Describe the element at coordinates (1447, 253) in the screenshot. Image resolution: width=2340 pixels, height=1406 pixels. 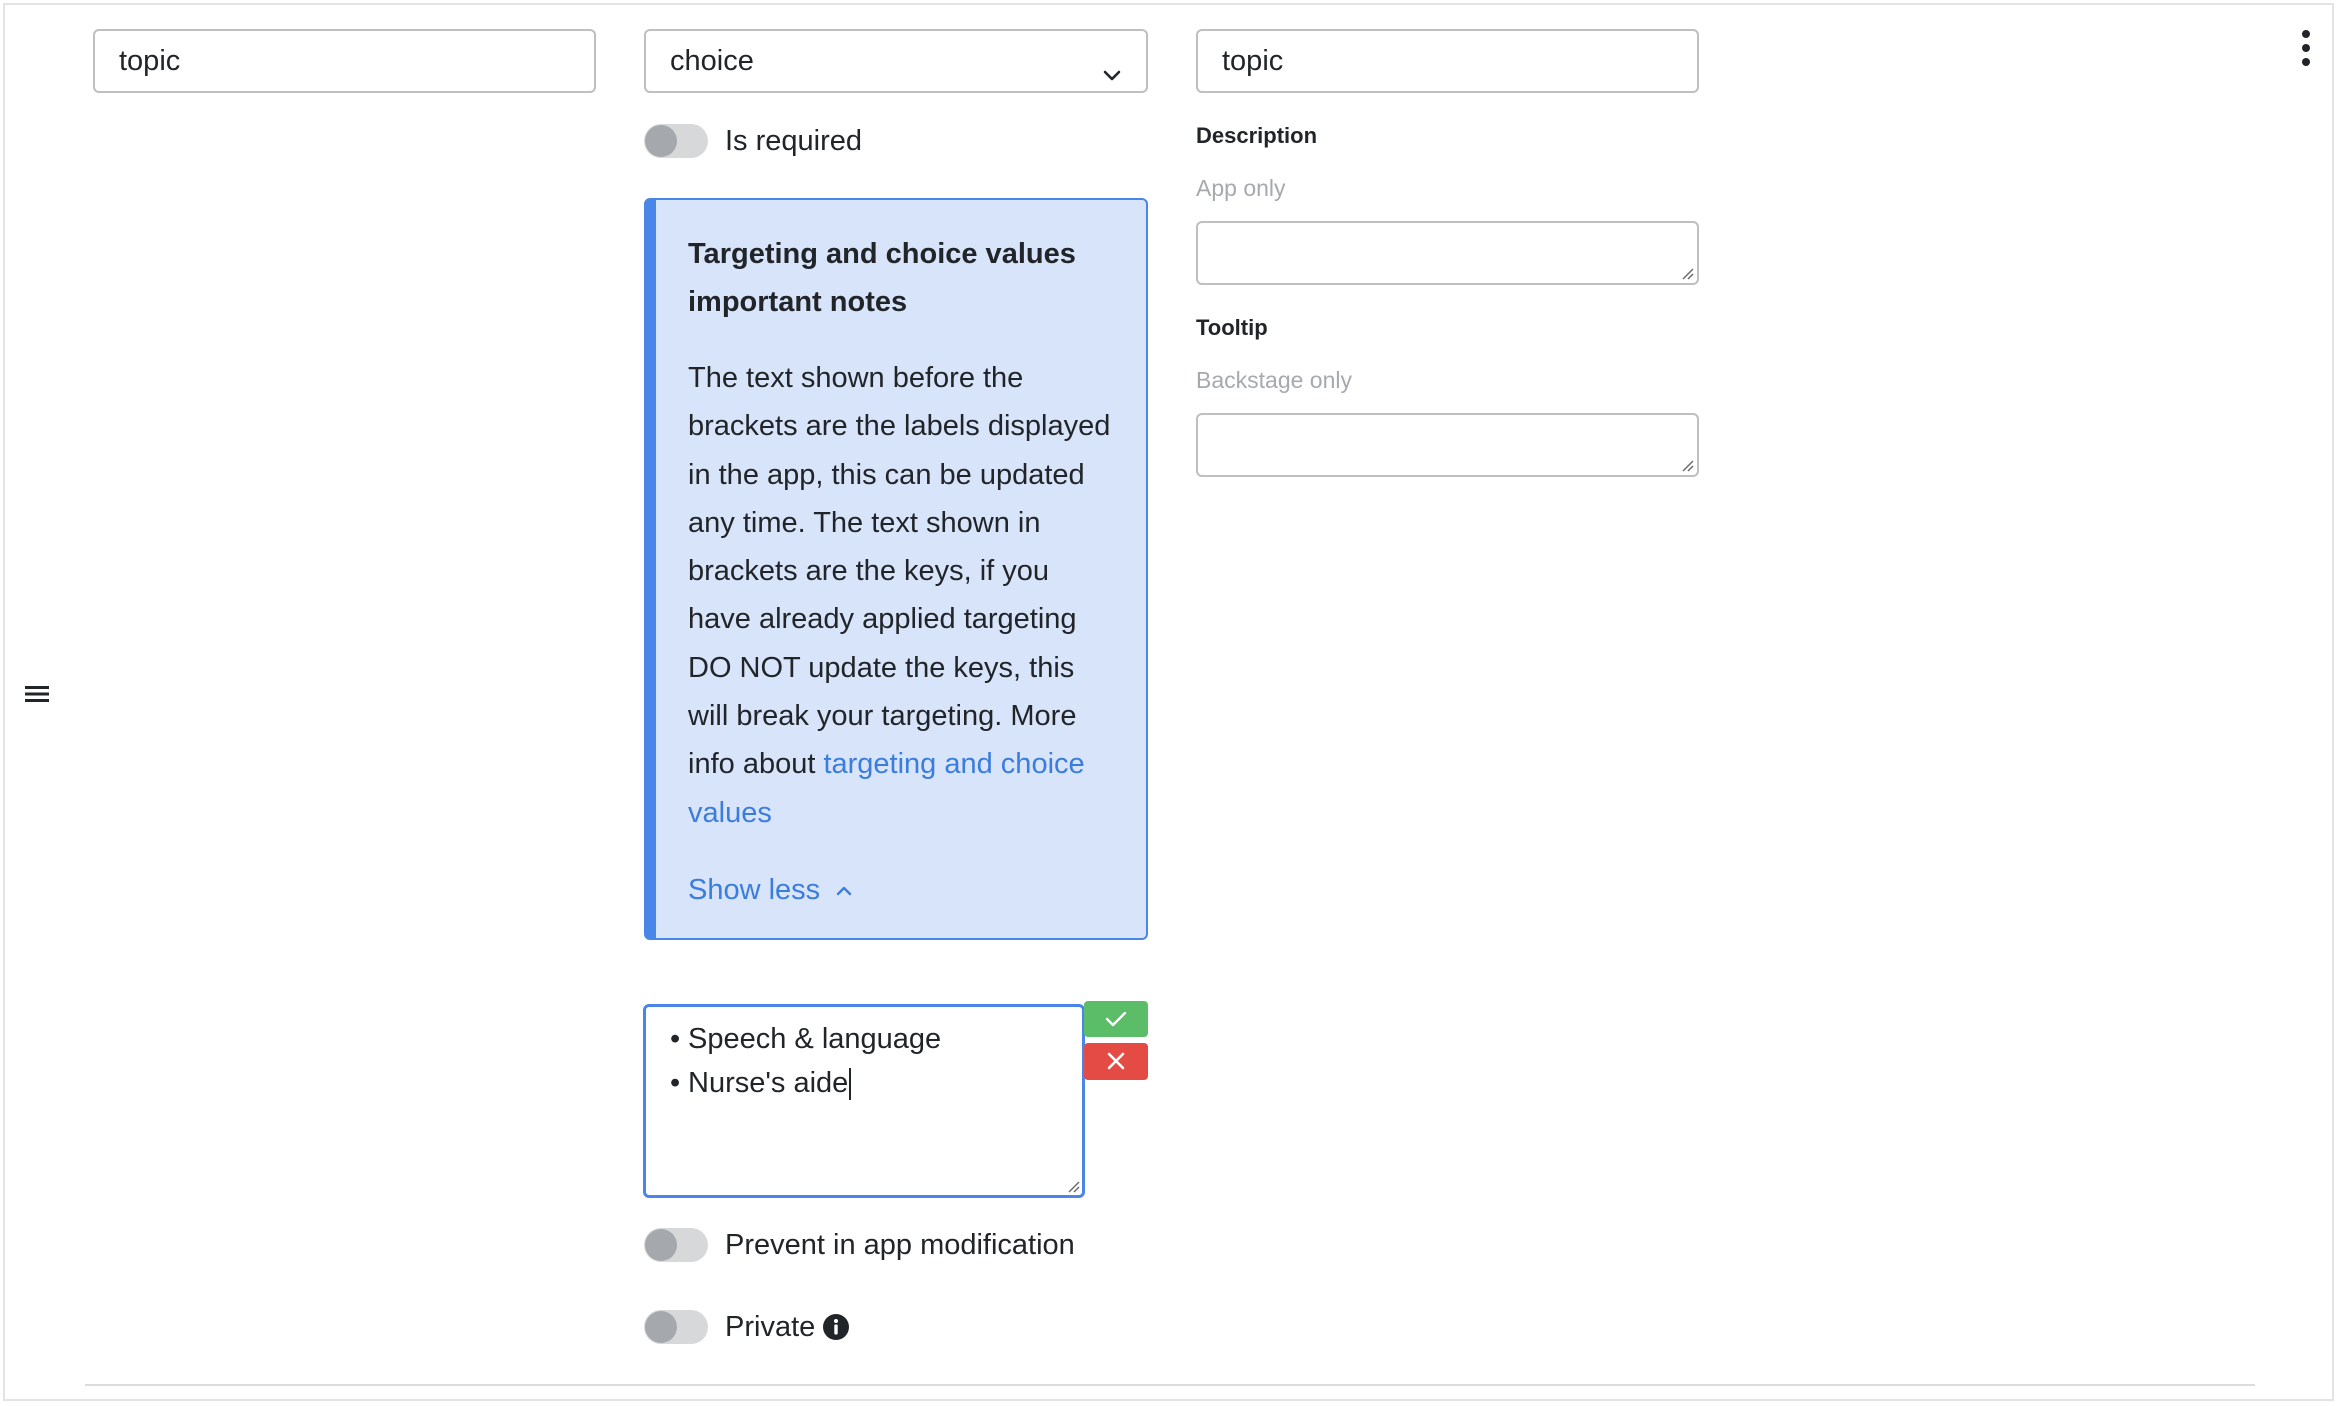
I see `description-textarea` at that location.